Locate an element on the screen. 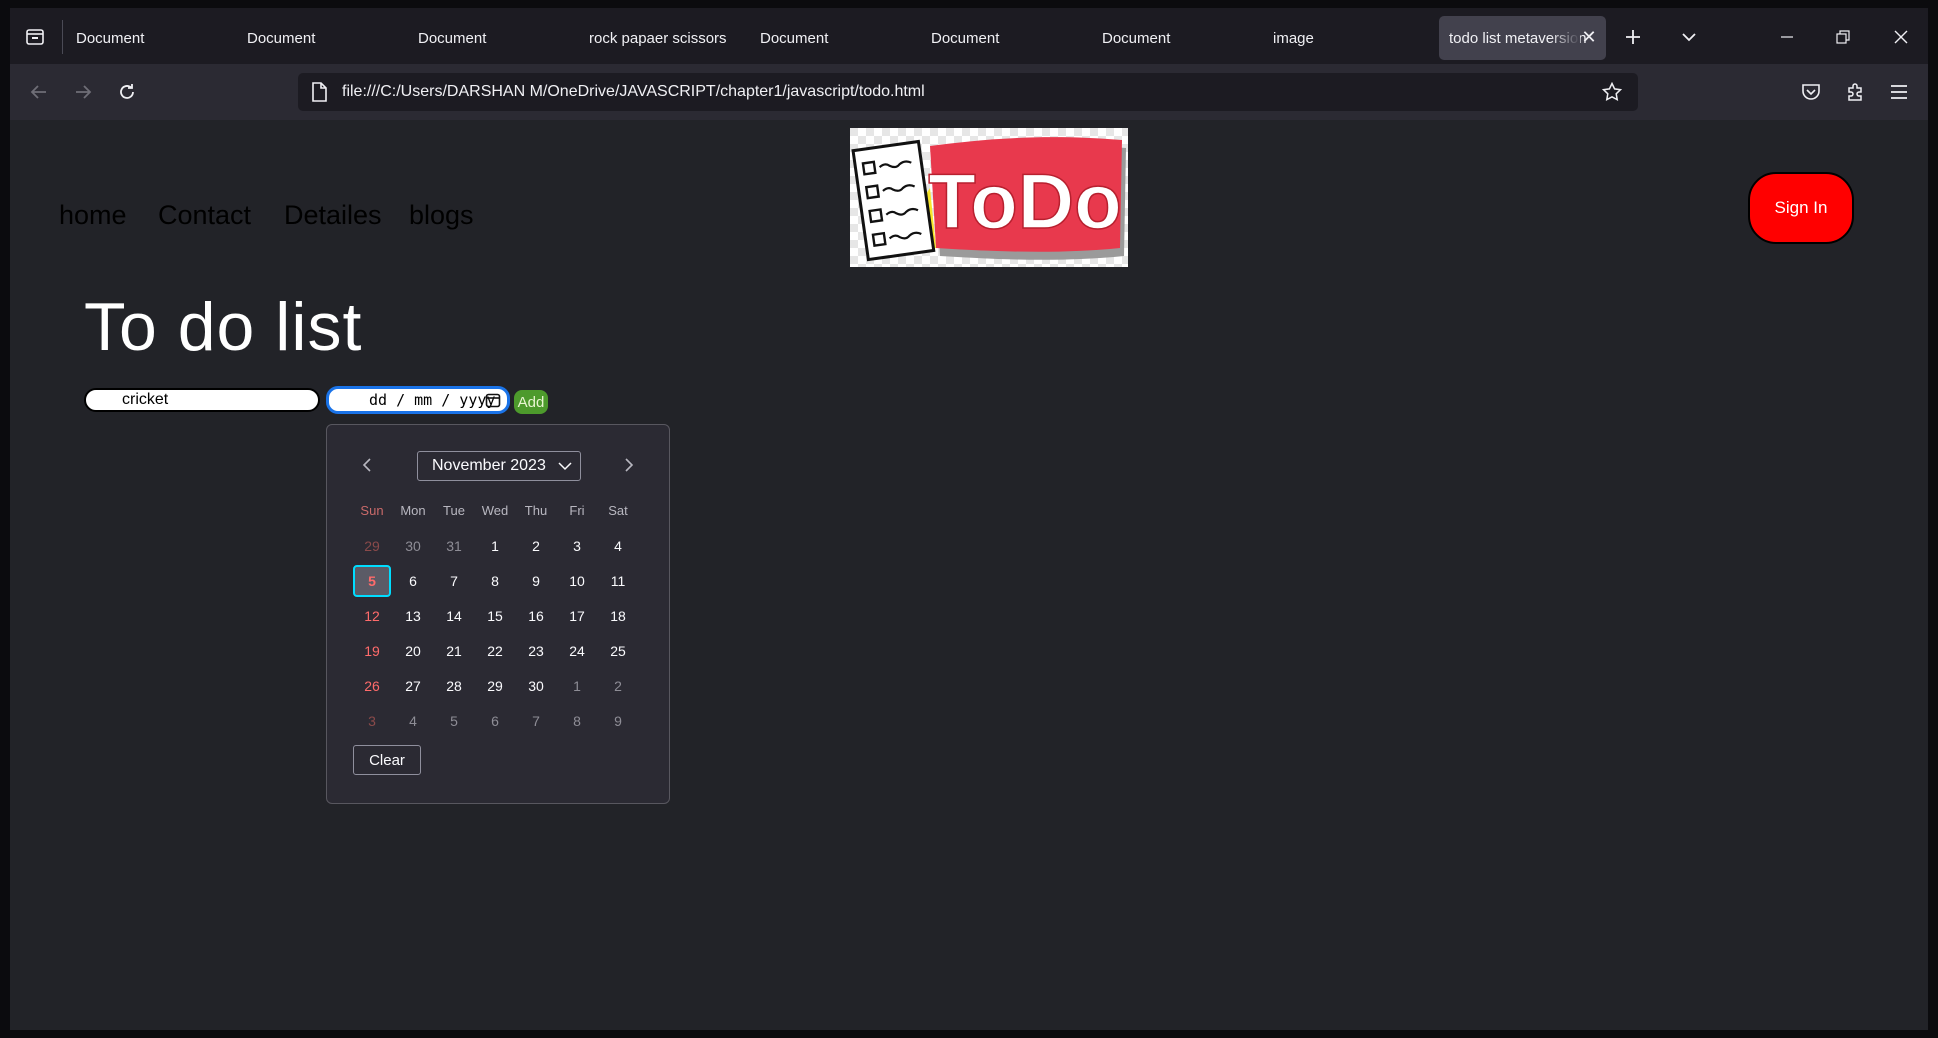 Image resolution: width=1938 pixels, height=1038 pixels. close-window-button is located at coordinates (1901, 37).